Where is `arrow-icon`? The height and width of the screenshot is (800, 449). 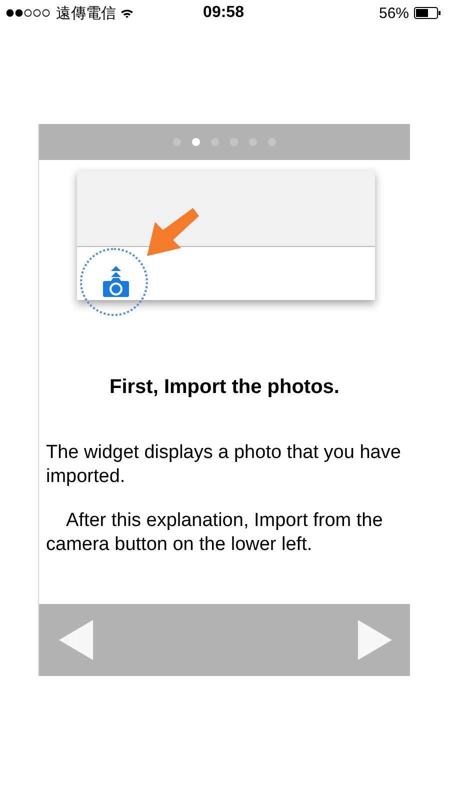
arrow-icon is located at coordinates (173, 232).